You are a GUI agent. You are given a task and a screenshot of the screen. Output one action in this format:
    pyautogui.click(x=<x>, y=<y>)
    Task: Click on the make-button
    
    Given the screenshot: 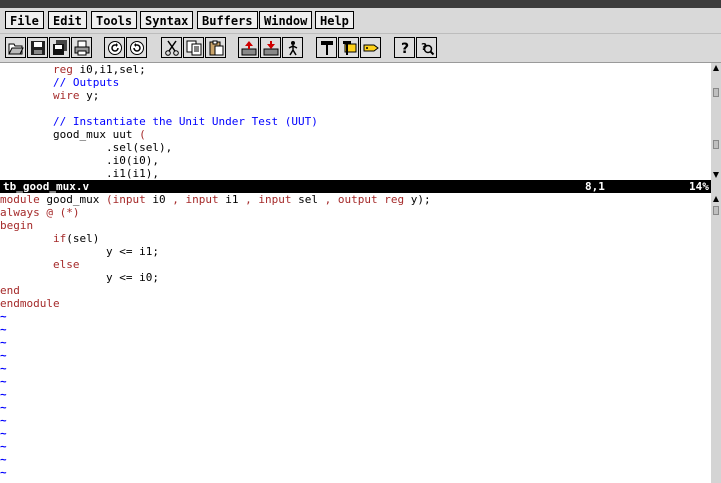 What is the action you would take?
    pyautogui.click(x=326, y=47)
    